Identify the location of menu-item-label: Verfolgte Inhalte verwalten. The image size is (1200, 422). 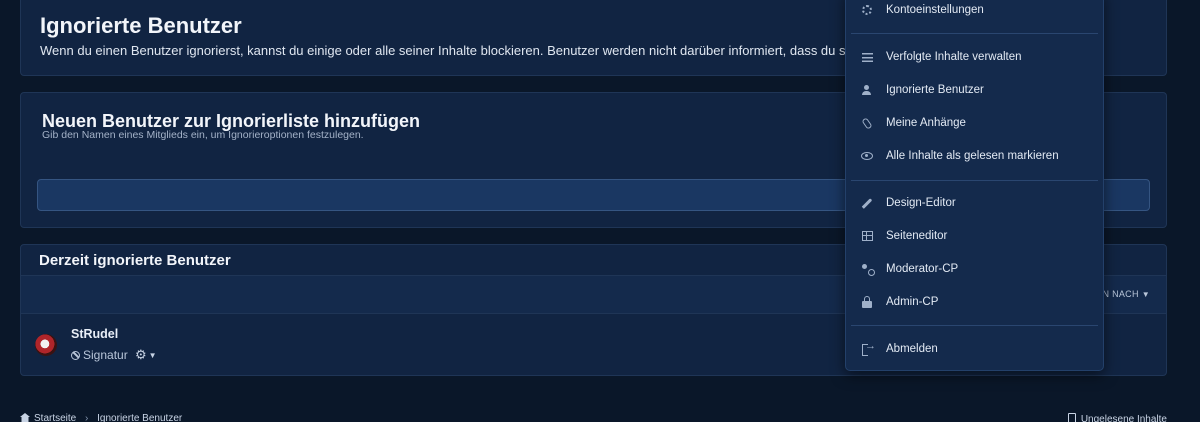
(954, 57).